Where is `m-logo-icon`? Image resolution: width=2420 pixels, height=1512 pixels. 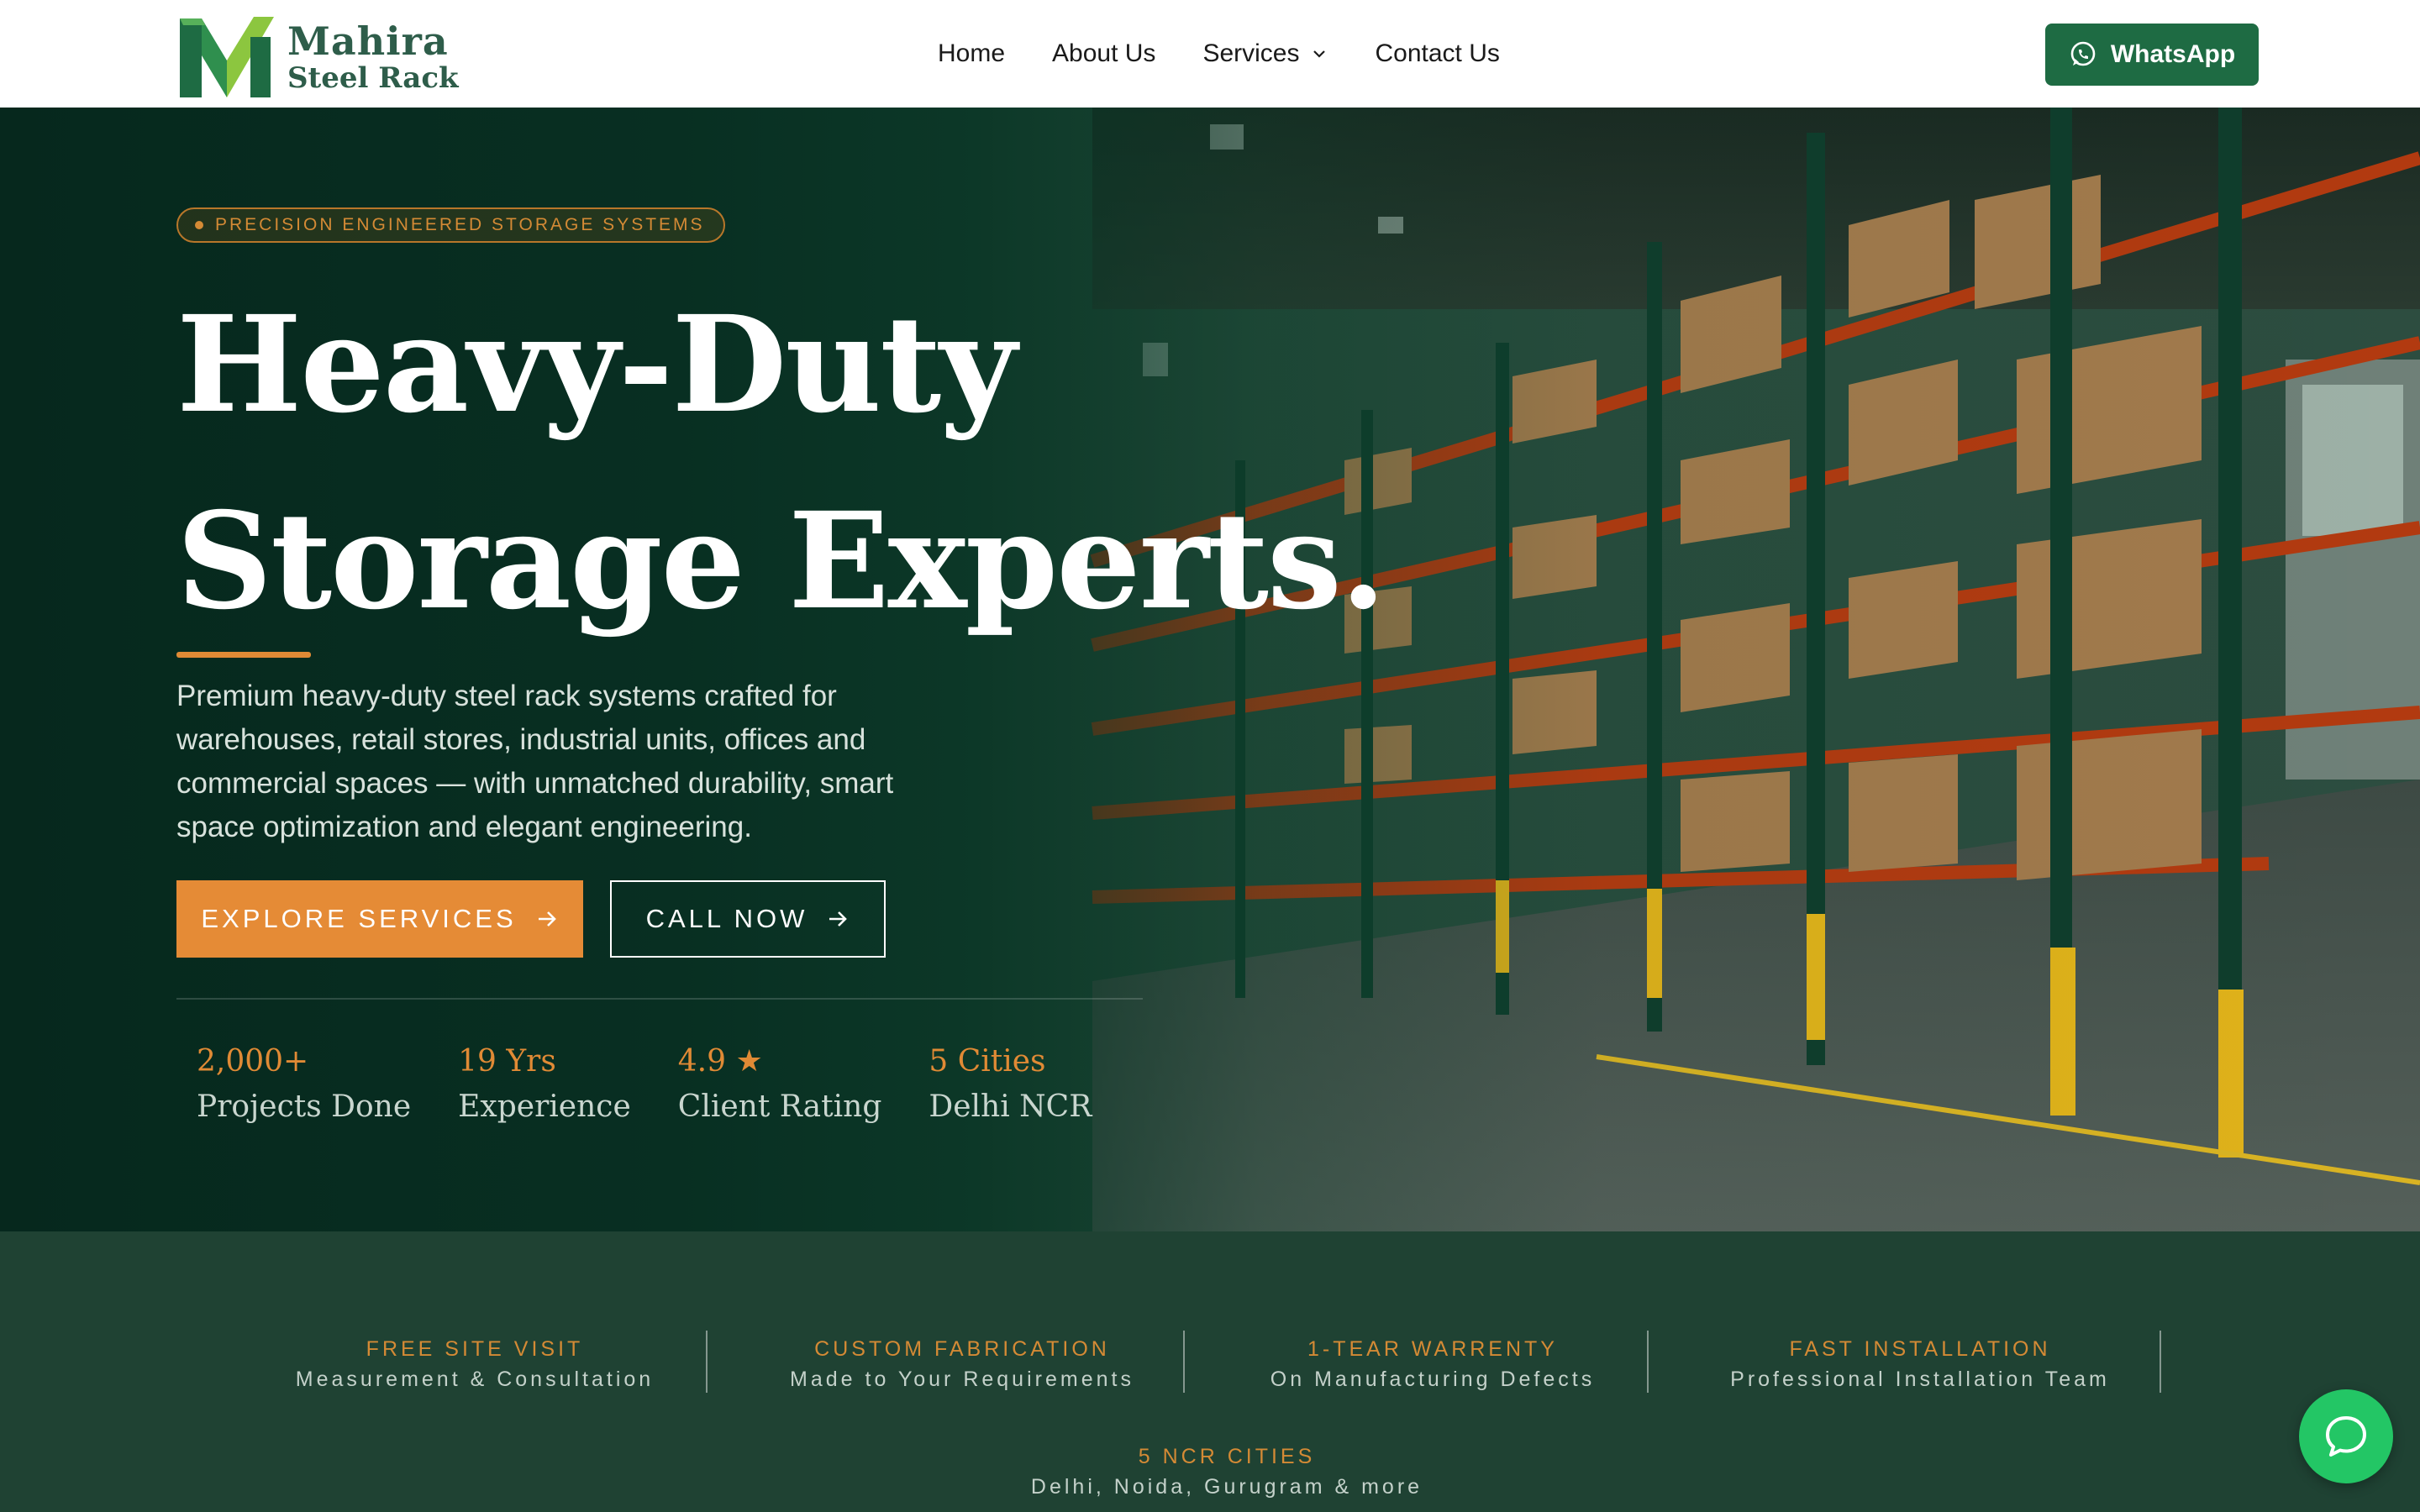
m-logo-icon is located at coordinates (227, 57).